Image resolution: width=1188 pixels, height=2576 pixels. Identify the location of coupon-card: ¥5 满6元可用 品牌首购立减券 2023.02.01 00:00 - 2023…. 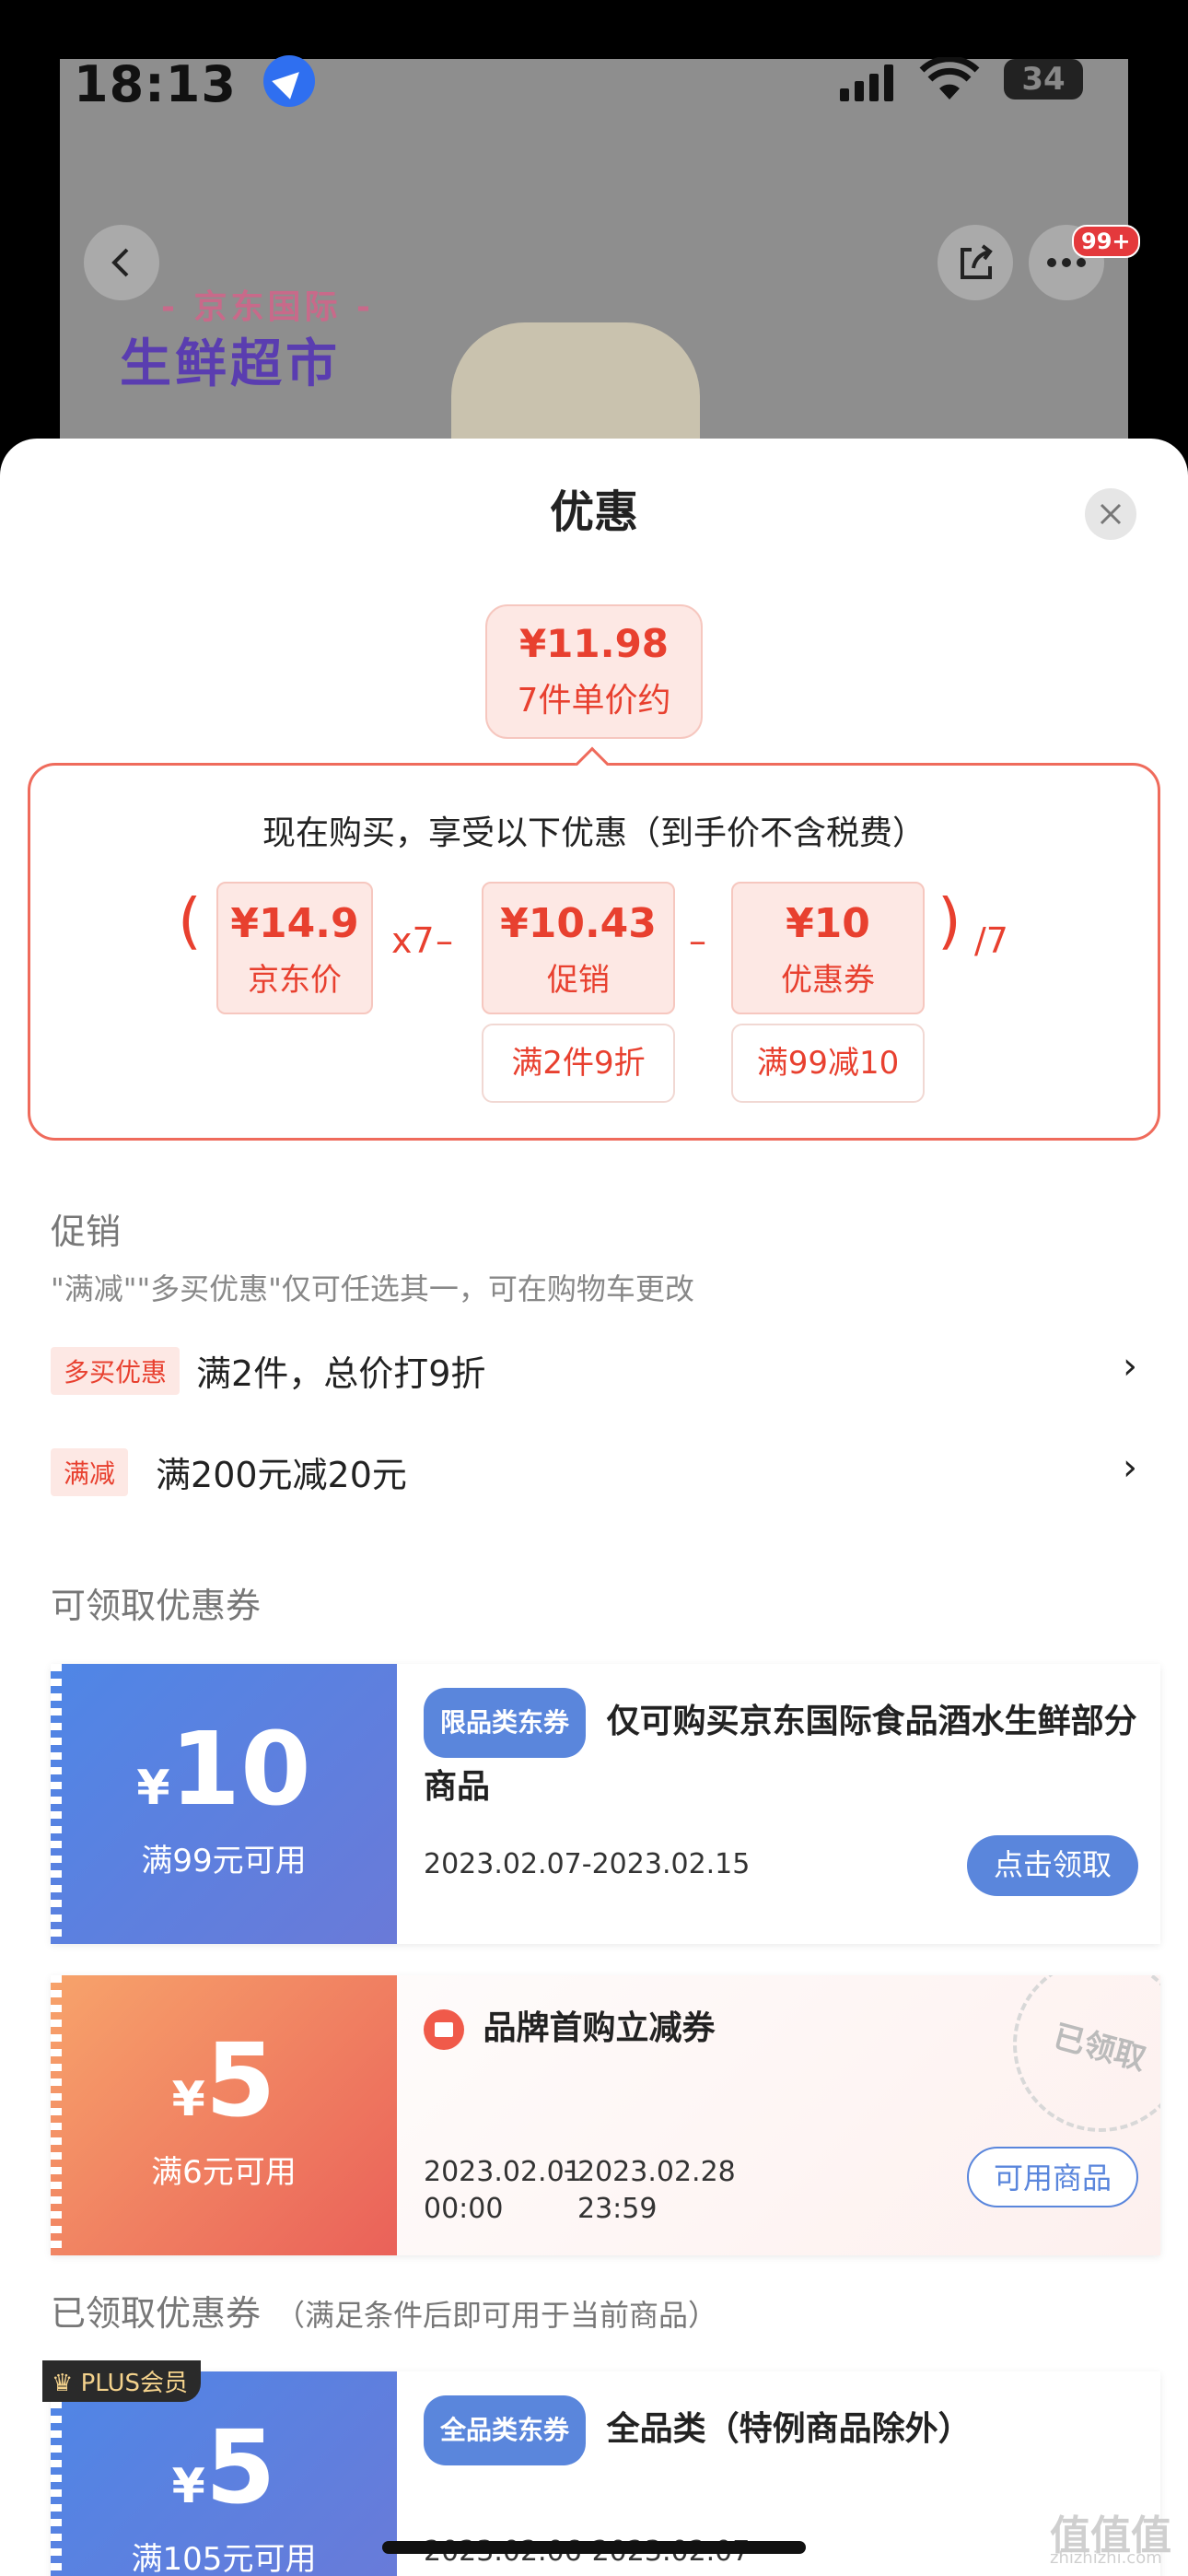
(605, 2115).